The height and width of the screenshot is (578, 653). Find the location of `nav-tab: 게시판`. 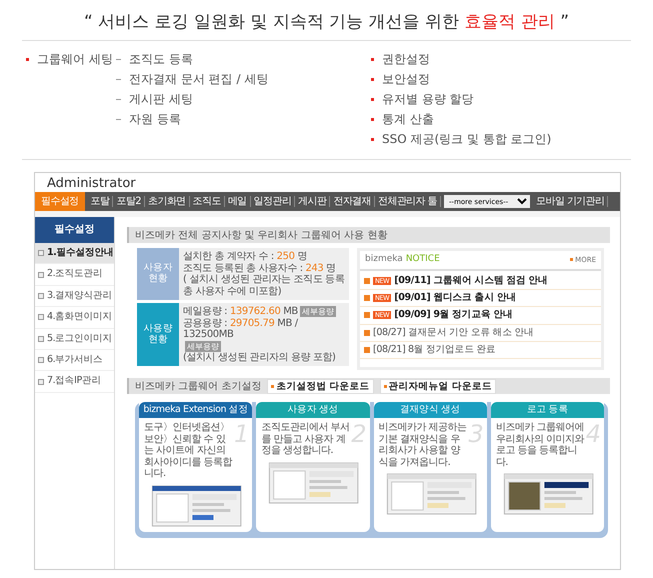

nav-tab: 게시판 is located at coordinates (312, 201).